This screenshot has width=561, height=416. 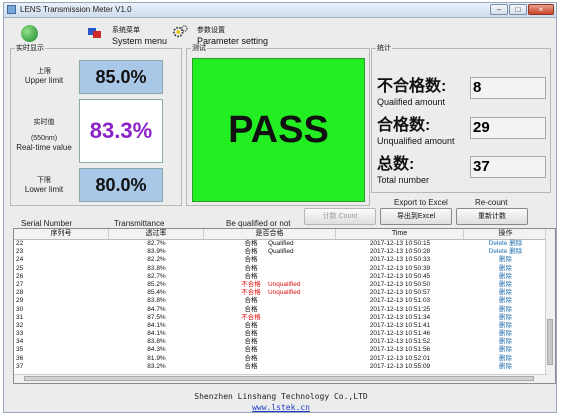 What do you see at coordinates (400, 234) in the screenshot?
I see `header-time: Time` at bounding box center [400, 234].